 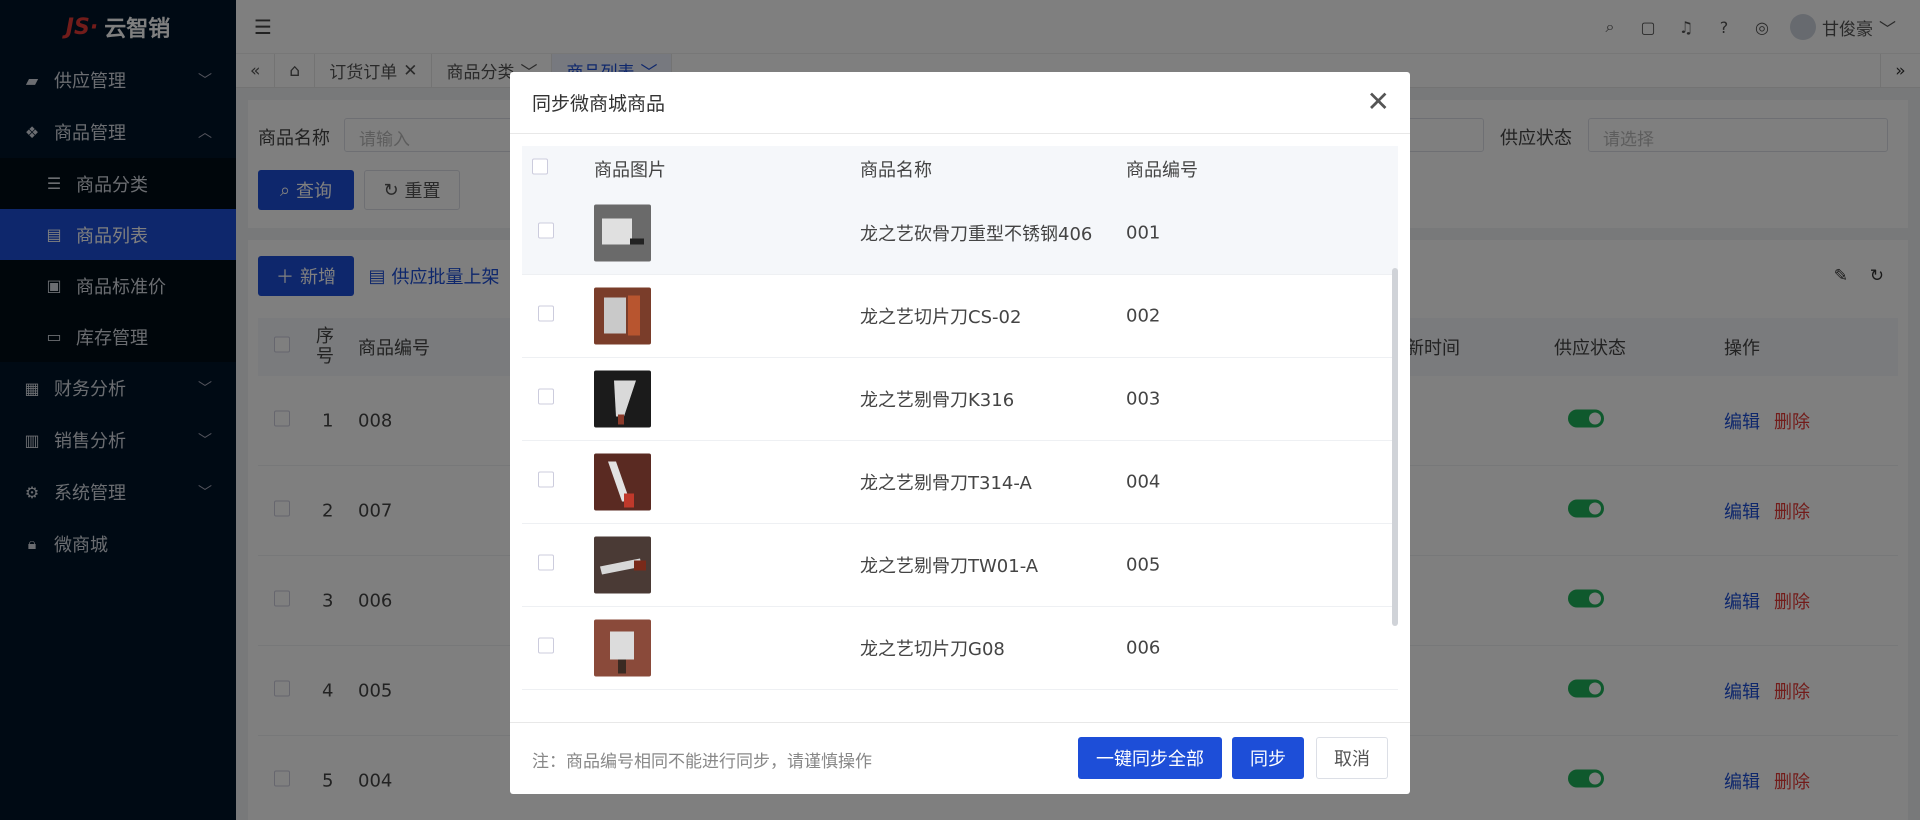 I want to click on product-code: 003, so click(x=1143, y=399).